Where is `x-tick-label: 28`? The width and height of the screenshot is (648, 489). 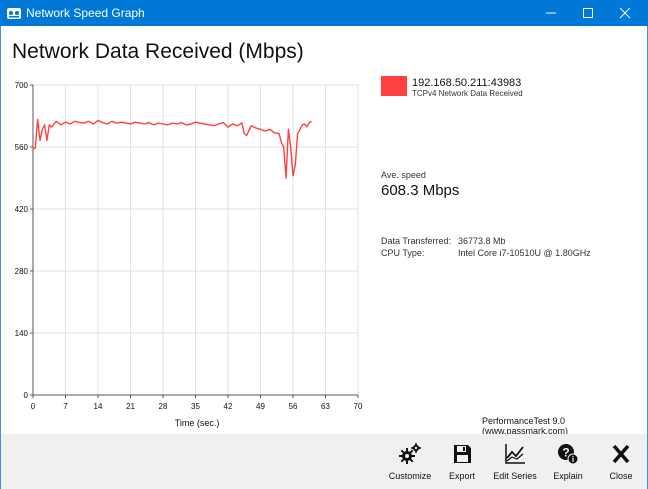 x-tick-label: 28 is located at coordinates (163, 406).